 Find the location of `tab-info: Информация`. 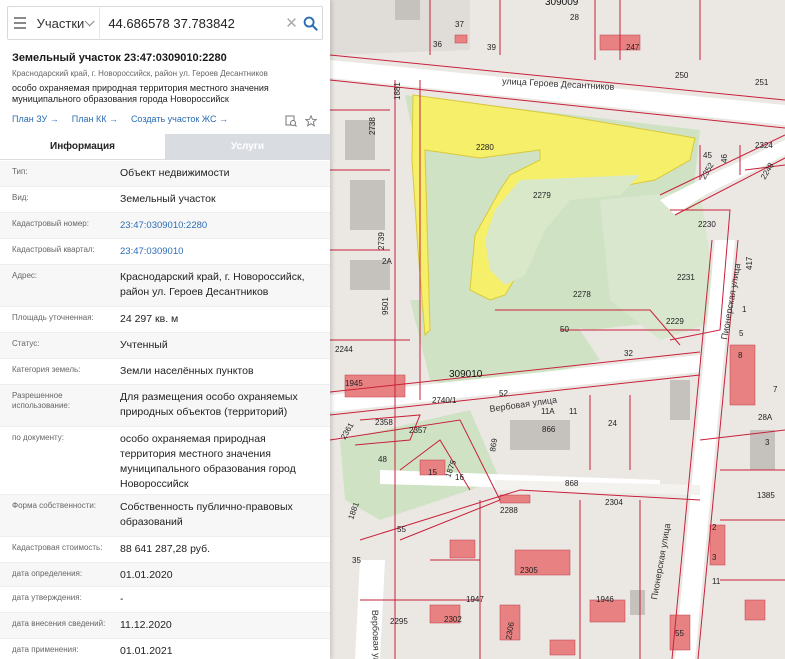

tab-info: Информация is located at coordinates (82, 146).